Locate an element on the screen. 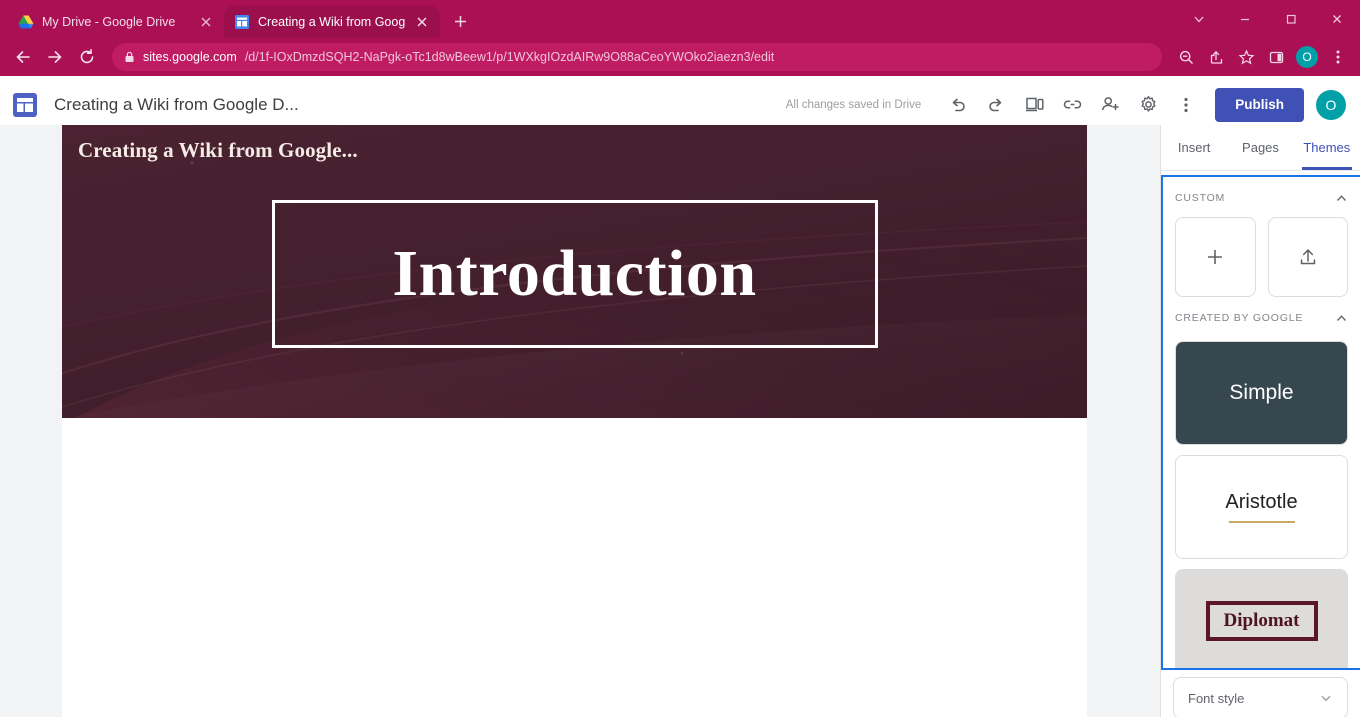 The height and width of the screenshot is (717, 1360). omnibox-actions: O is located at coordinates (1262, 57).